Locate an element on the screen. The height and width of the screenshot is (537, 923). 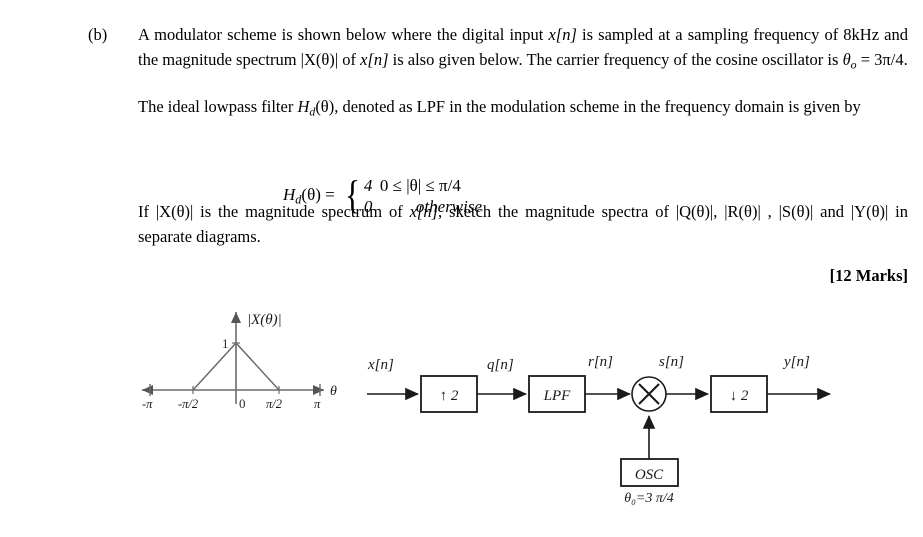
filter-equation: Hd(θ) = { 4 0 ≤ |θ| ≤ π/4 0 otherwise is located at coordinates (382, 196).